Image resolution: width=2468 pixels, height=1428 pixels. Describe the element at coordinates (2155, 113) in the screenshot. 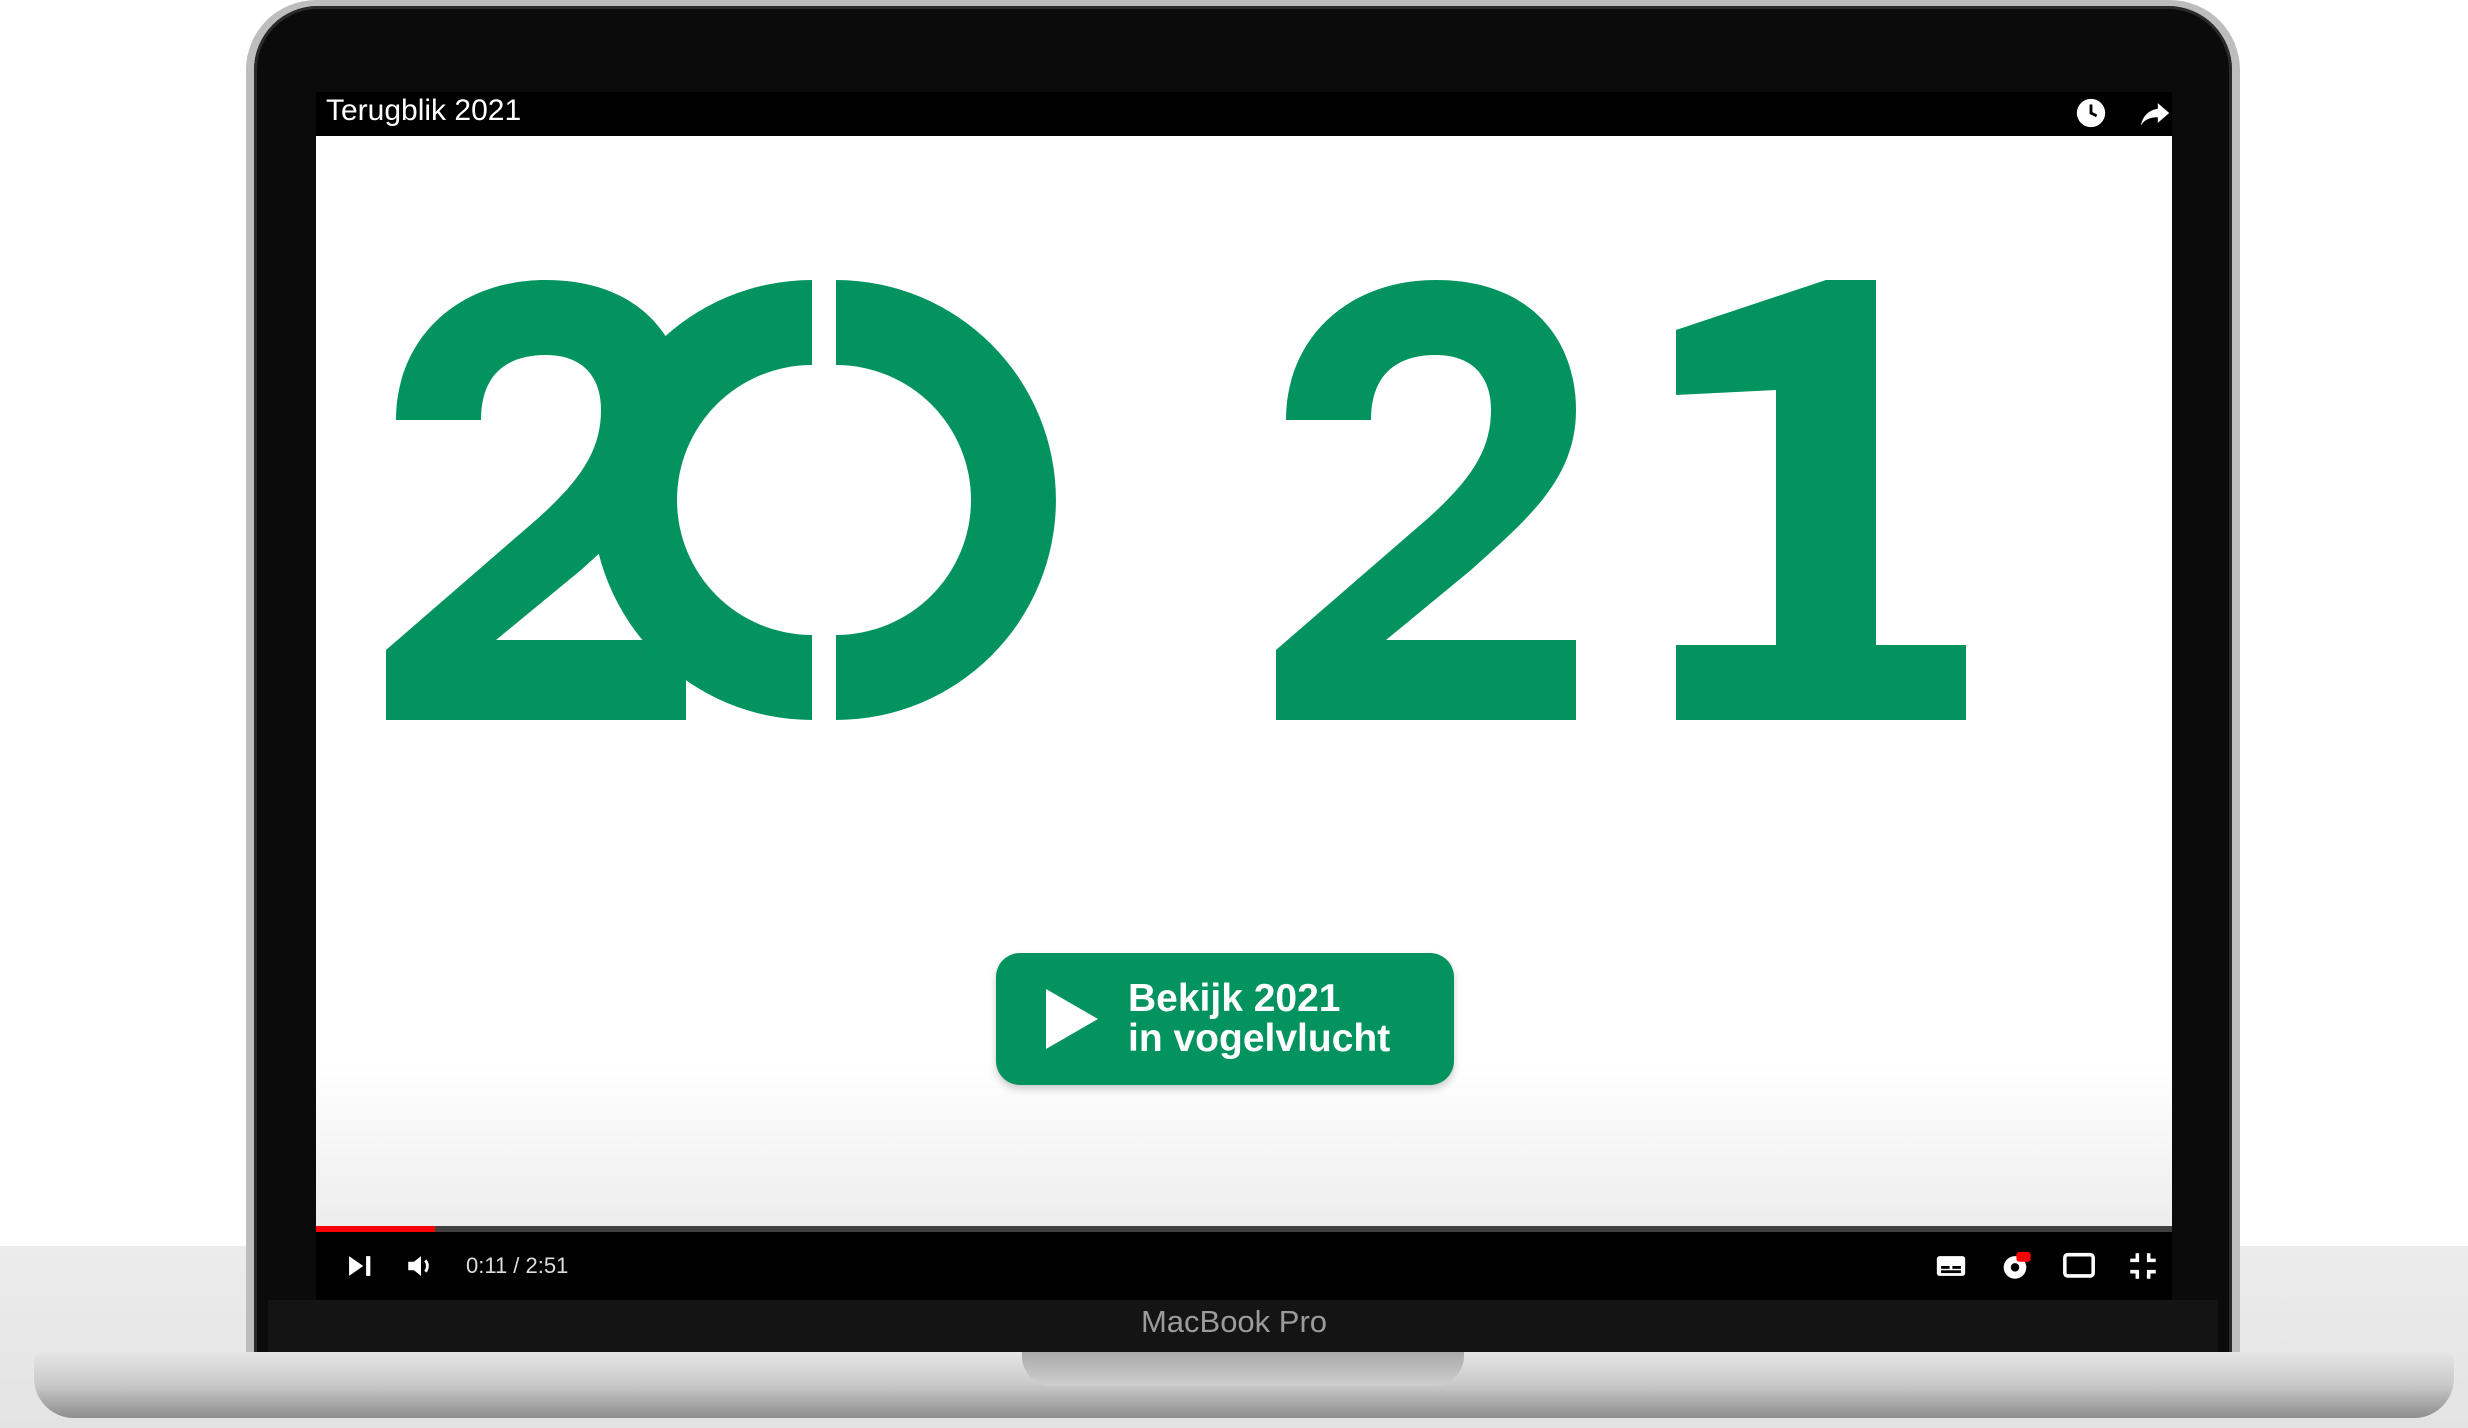

I see `share-icon` at that location.